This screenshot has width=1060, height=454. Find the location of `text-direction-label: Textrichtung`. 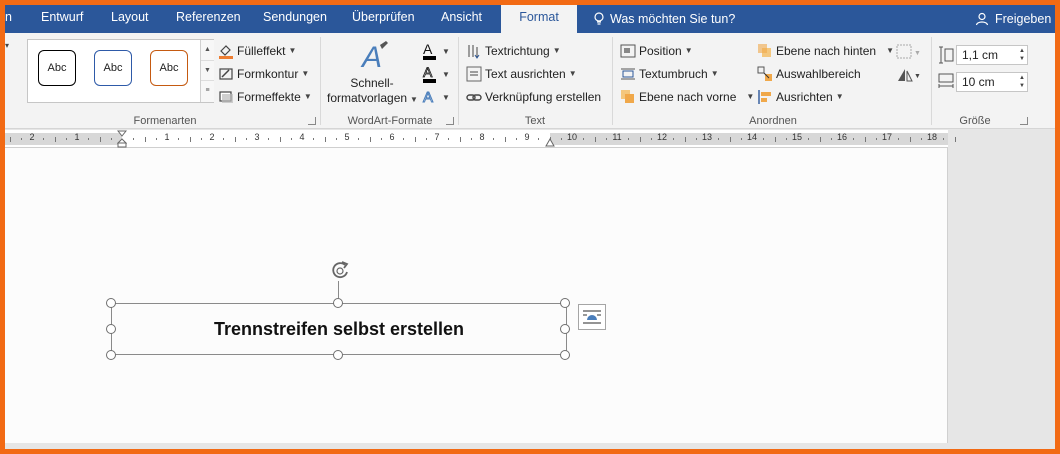

text-direction-label: Textrichtung is located at coordinates (517, 51).